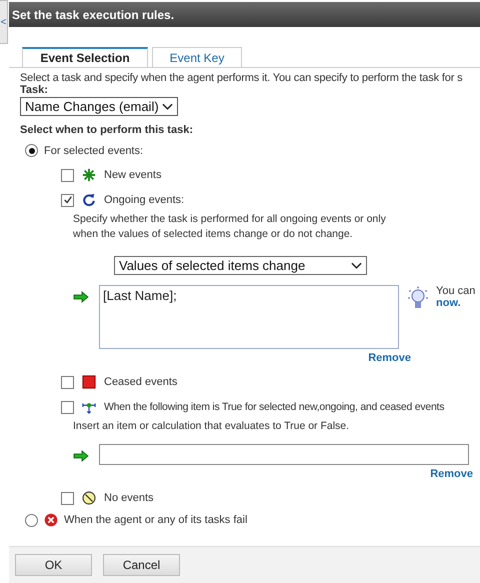 This screenshot has height=583, width=480. Describe the element at coordinates (89, 382) in the screenshot. I see `stop-icon` at that location.